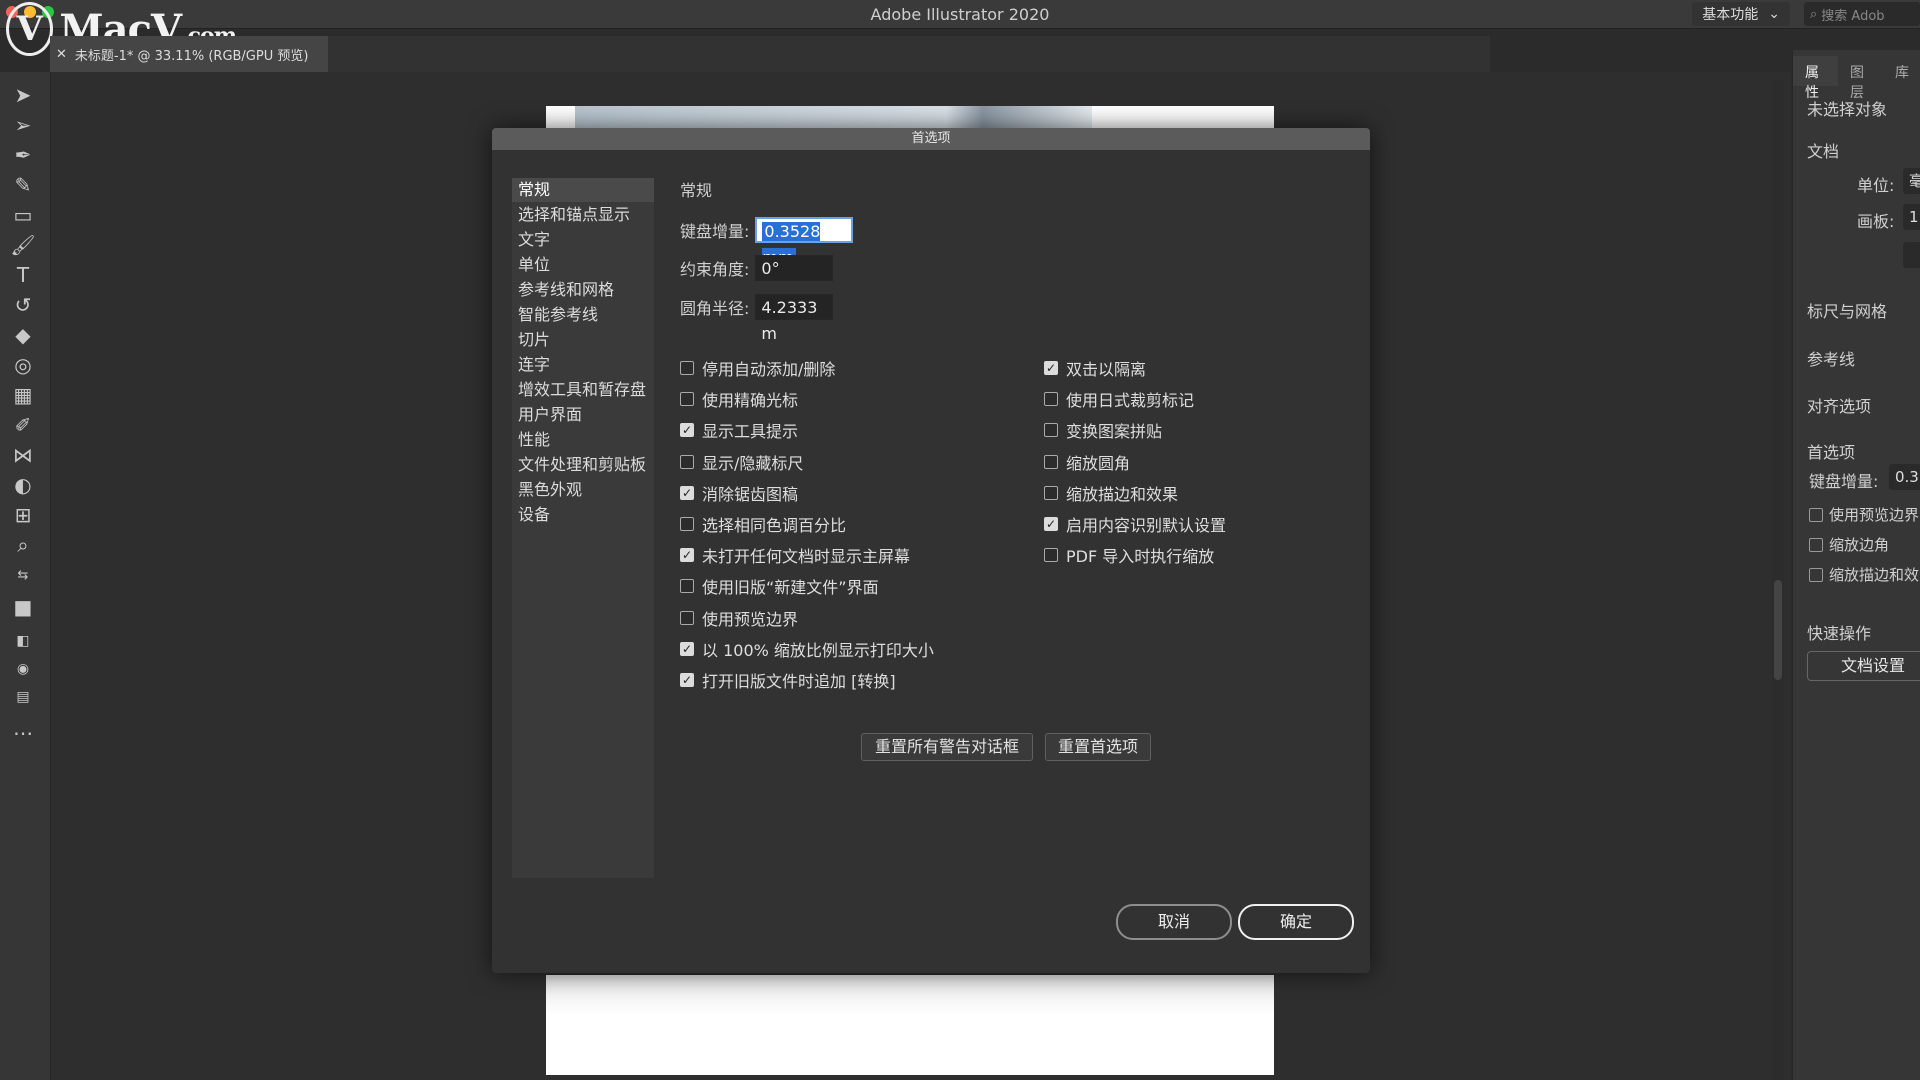 Image resolution: width=1920 pixels, height=1080 pixels. Describe the element at coordinates (583, 340) in the screenshot. I see `nav-item-slices: 切片` at that location.